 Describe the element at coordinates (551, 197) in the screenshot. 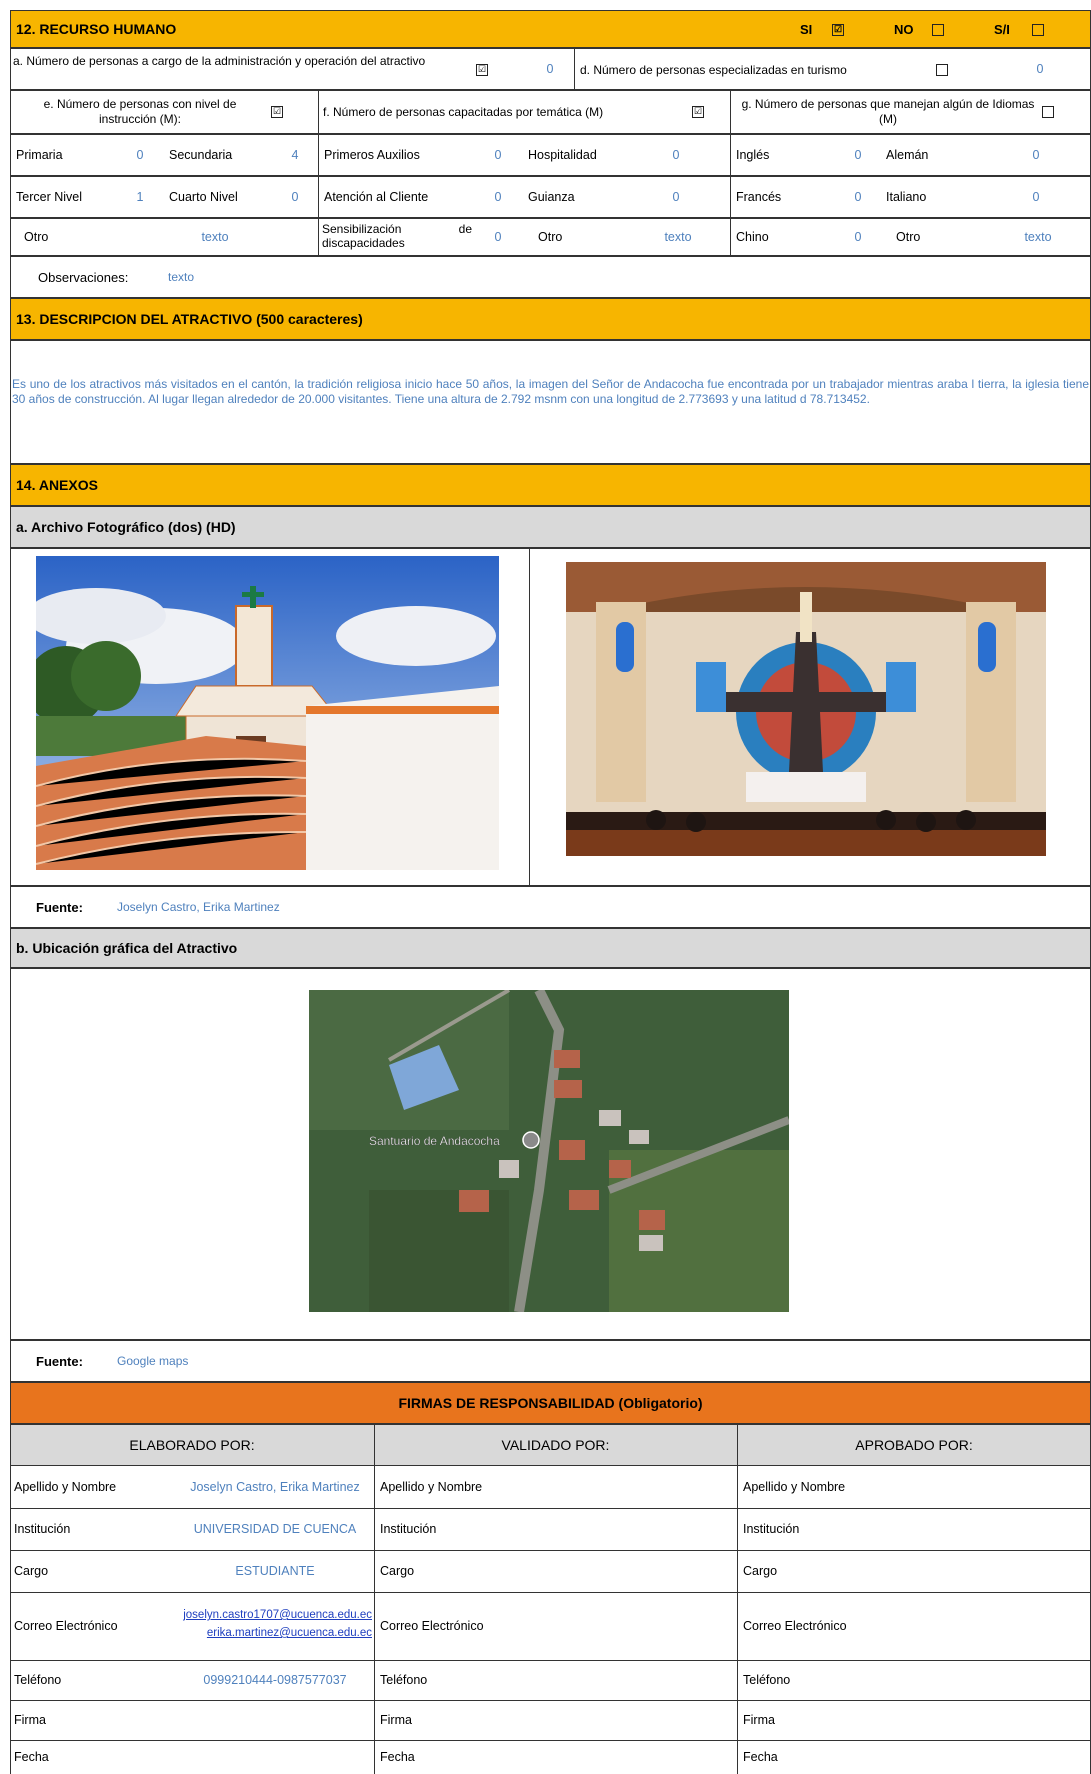

I see `tematica-guianza-label: Guianza` at that location.